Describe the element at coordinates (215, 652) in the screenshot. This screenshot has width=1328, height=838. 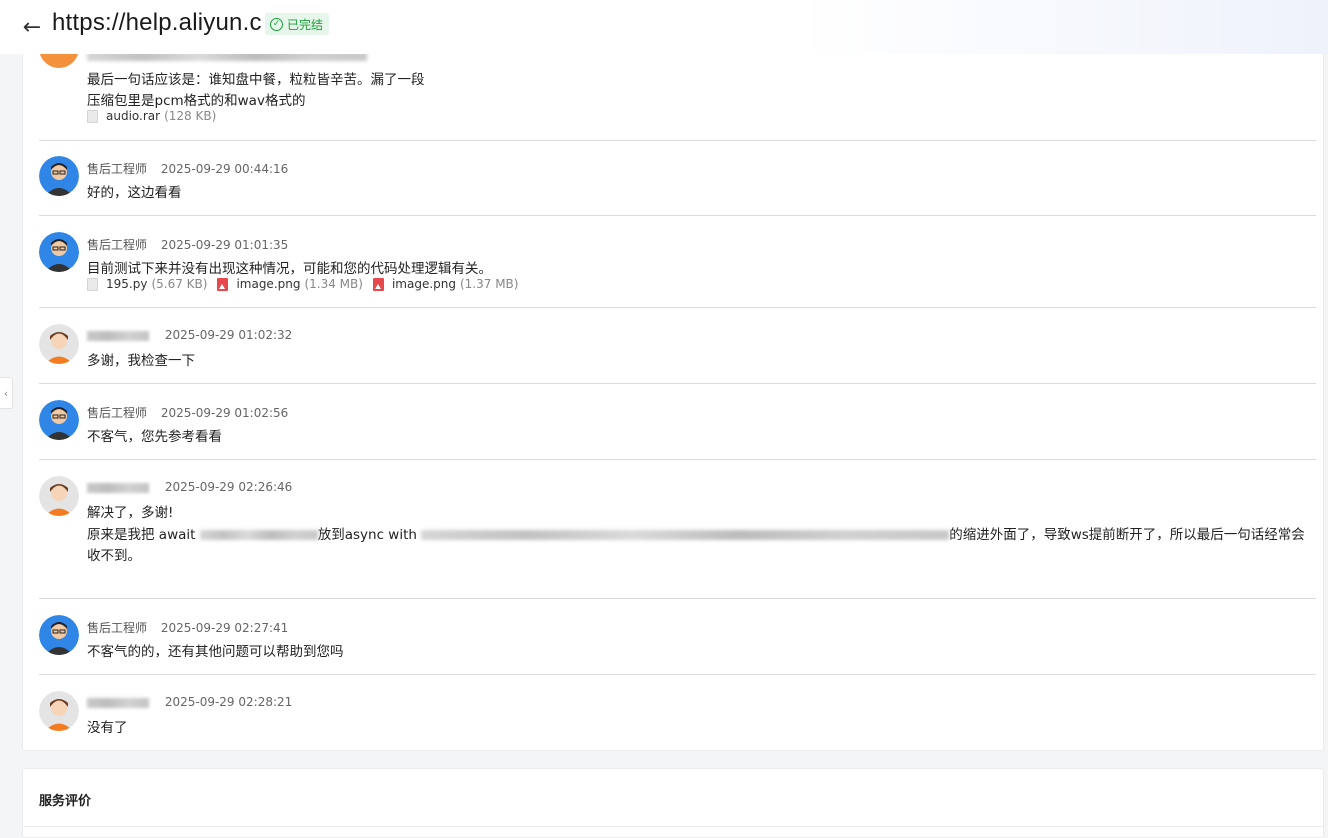
I see `message-text: 不客气的的，还有其他问题可以帮助到您吗` at that location.